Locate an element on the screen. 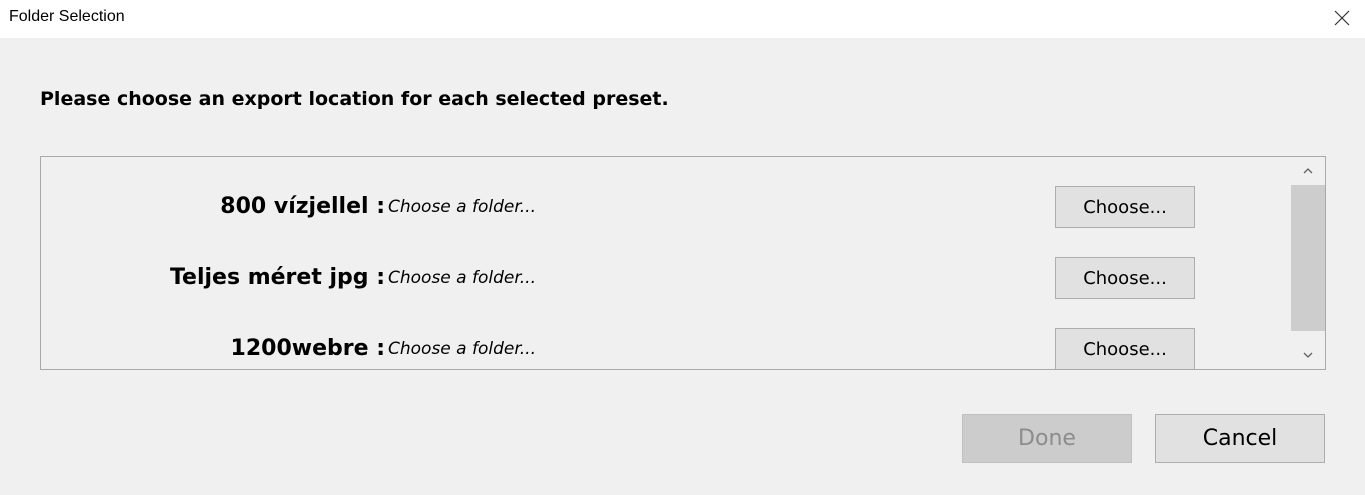 This screenshot has height=495, width=1365. scroll-up-button is located at coordinates (1308, 171).